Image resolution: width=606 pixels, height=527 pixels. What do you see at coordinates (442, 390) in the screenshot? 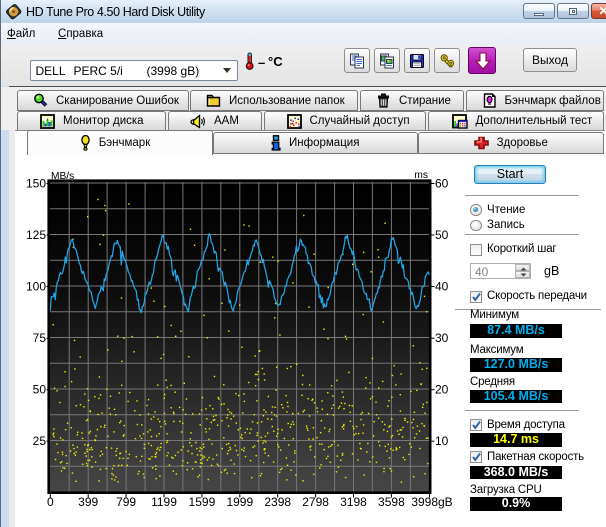
I see `svg-text: 20` at bounding box center [442, 390].